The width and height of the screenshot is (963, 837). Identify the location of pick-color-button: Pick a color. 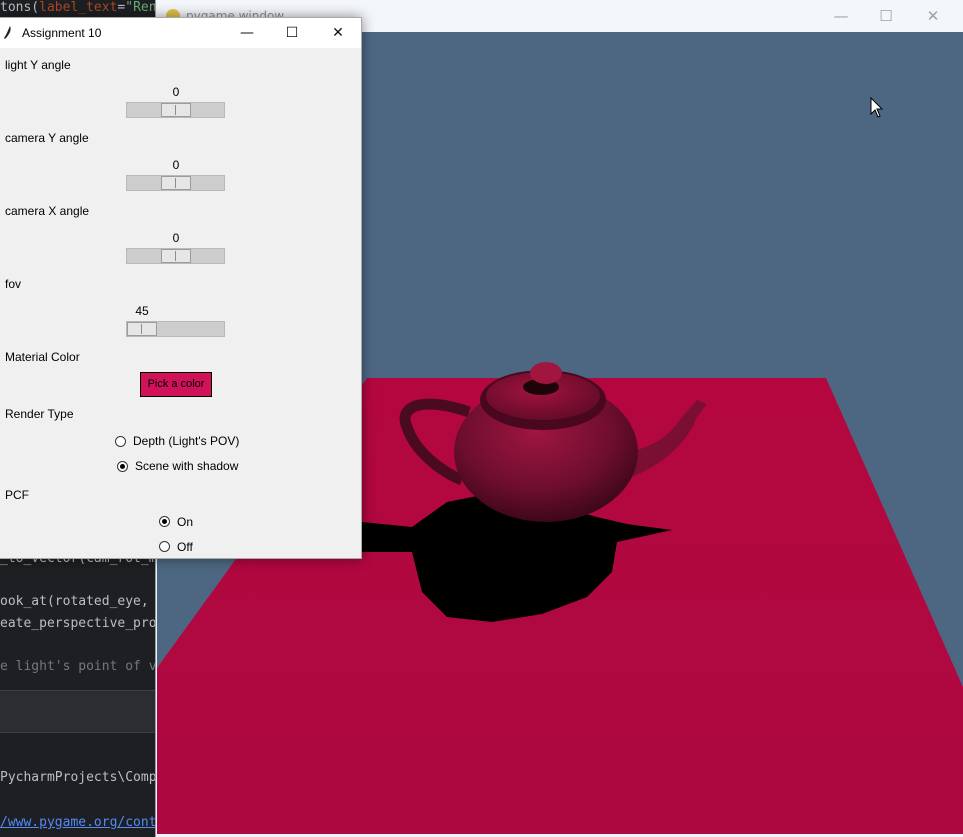
(176, 384).